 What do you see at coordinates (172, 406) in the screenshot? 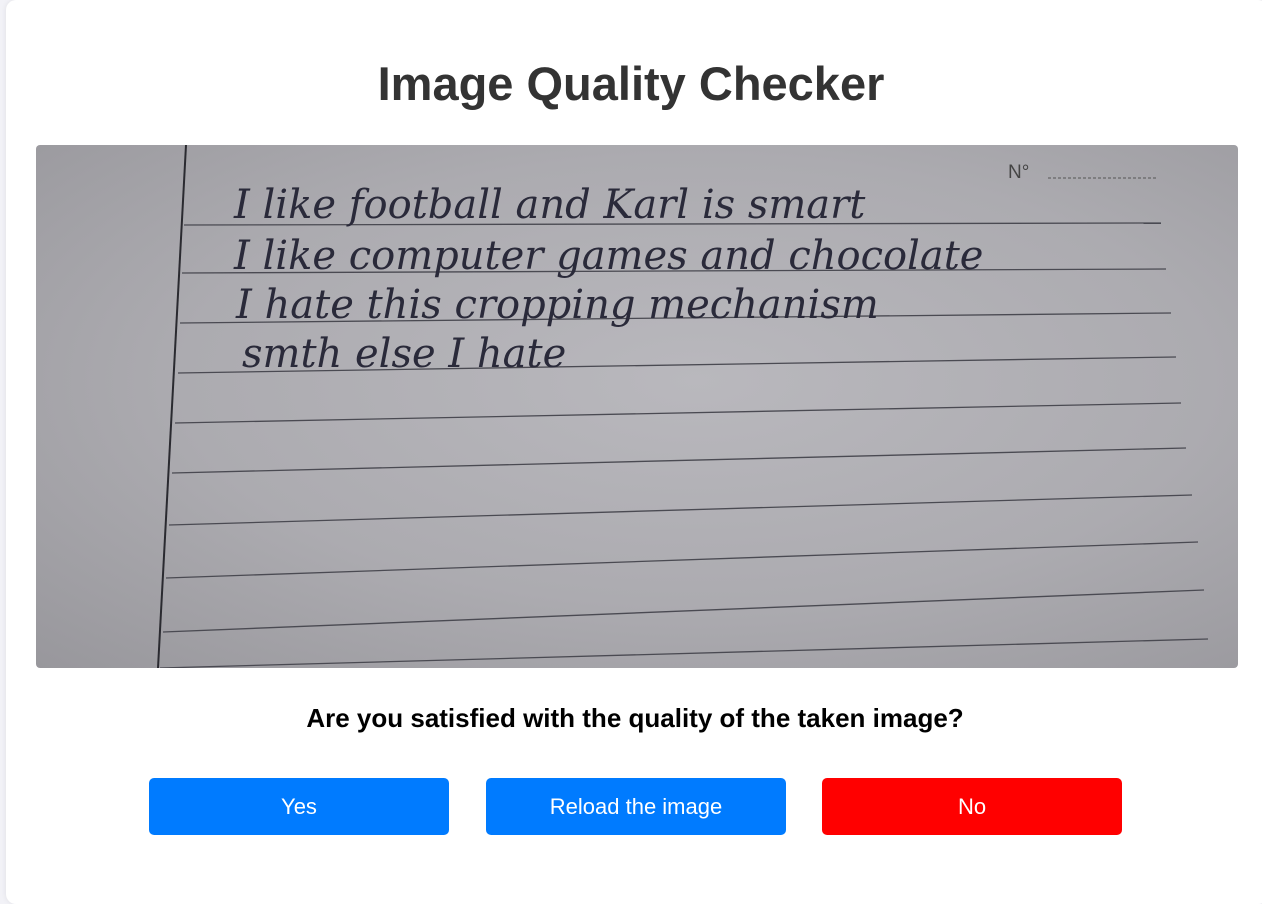
I see `margin-line` at bounding box center [172, 406].